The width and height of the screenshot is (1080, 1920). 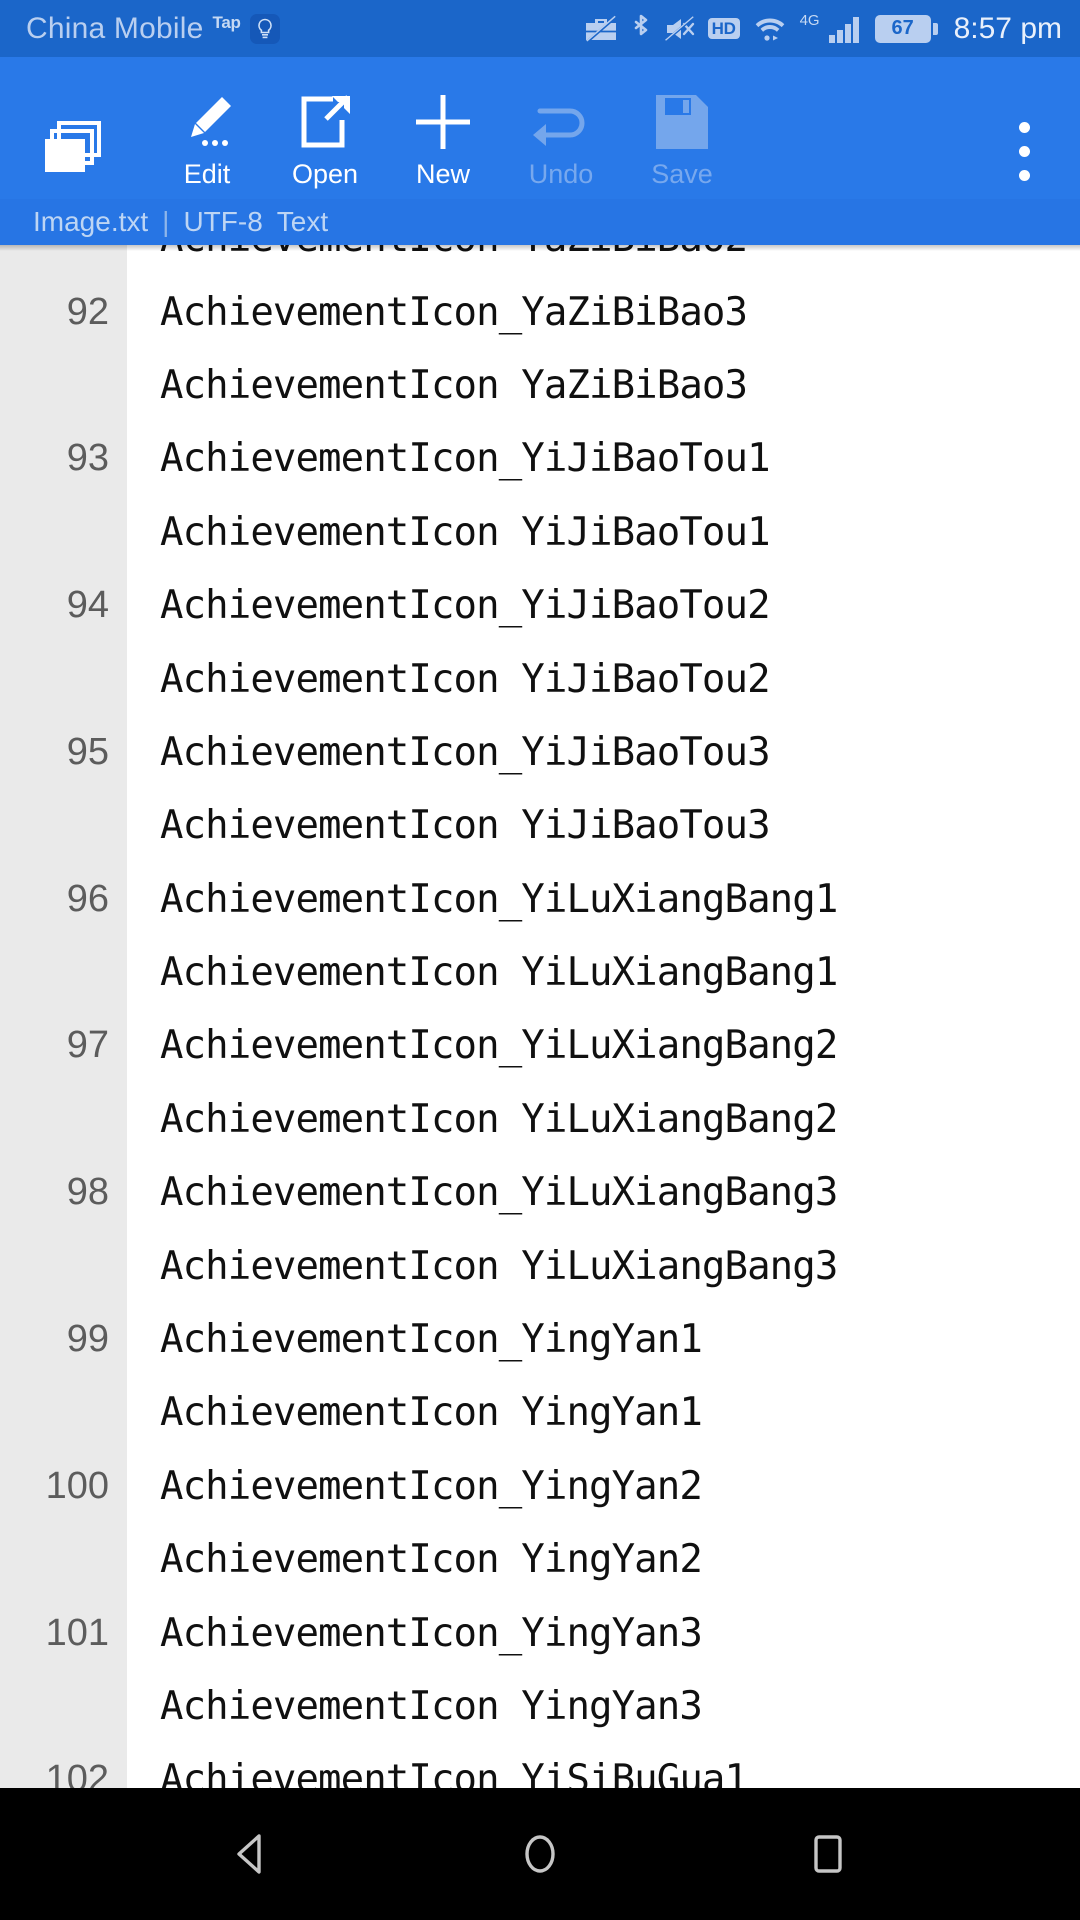 I want to click on editor-line: 96 AchievementIcon_YiLuXiangBang1, so click(x=540, y=899).